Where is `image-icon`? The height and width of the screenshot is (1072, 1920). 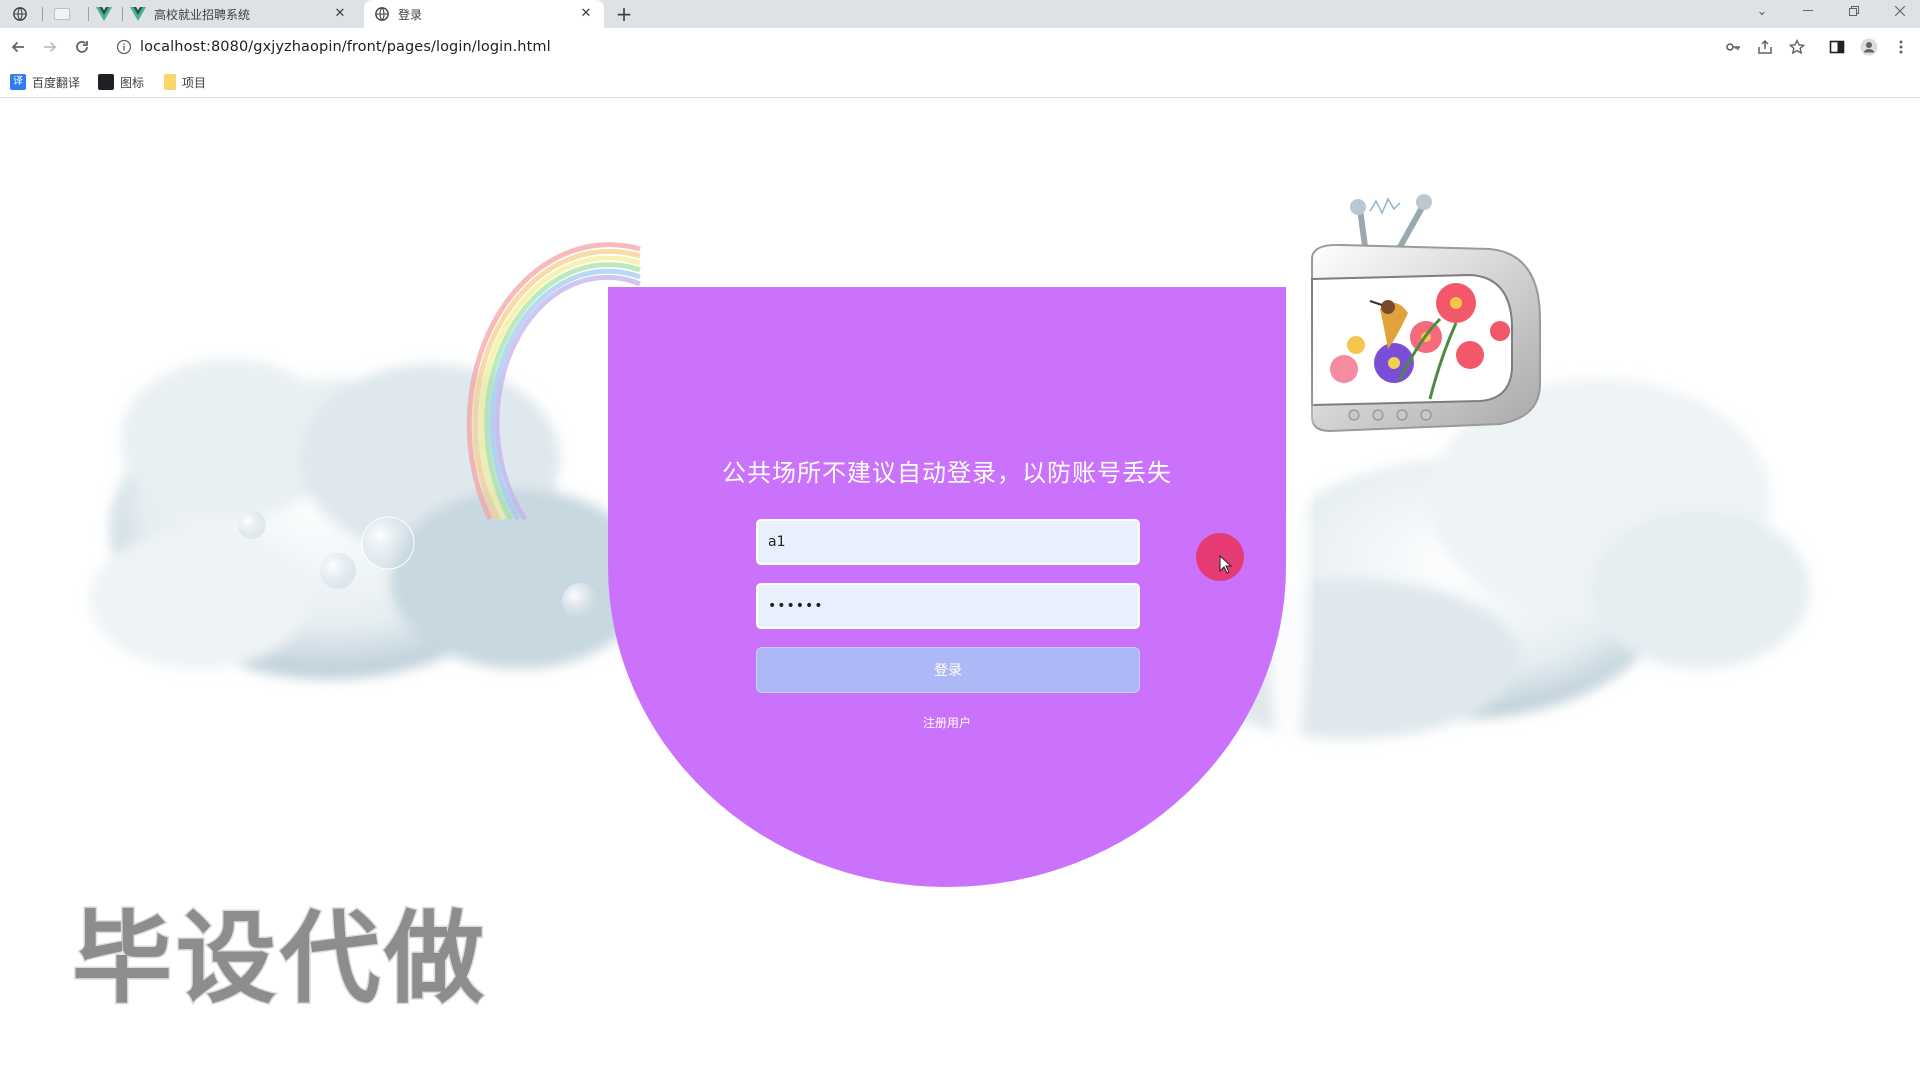
image-icon is located at coordinates (106, 82).